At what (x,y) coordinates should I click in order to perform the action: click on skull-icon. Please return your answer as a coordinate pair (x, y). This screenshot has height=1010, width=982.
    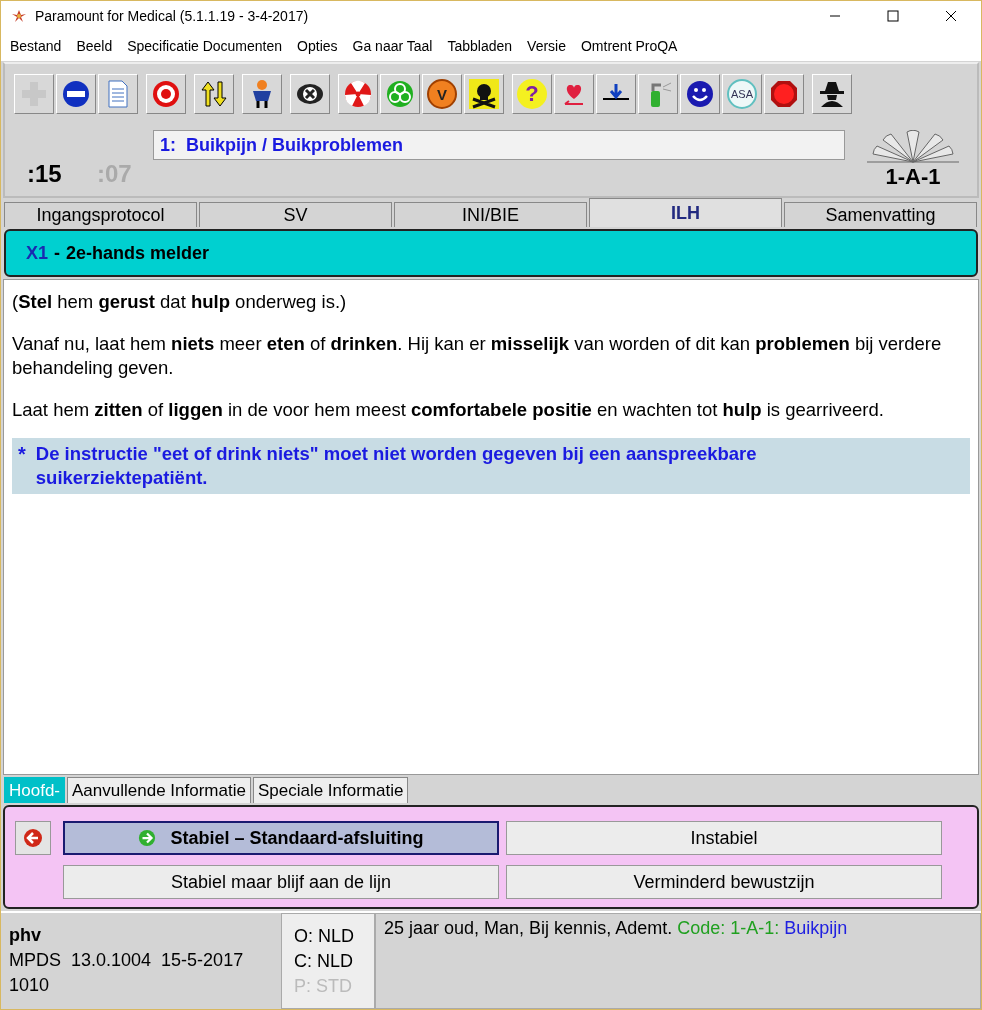
    Looking at the image, I should click on (484, 94).